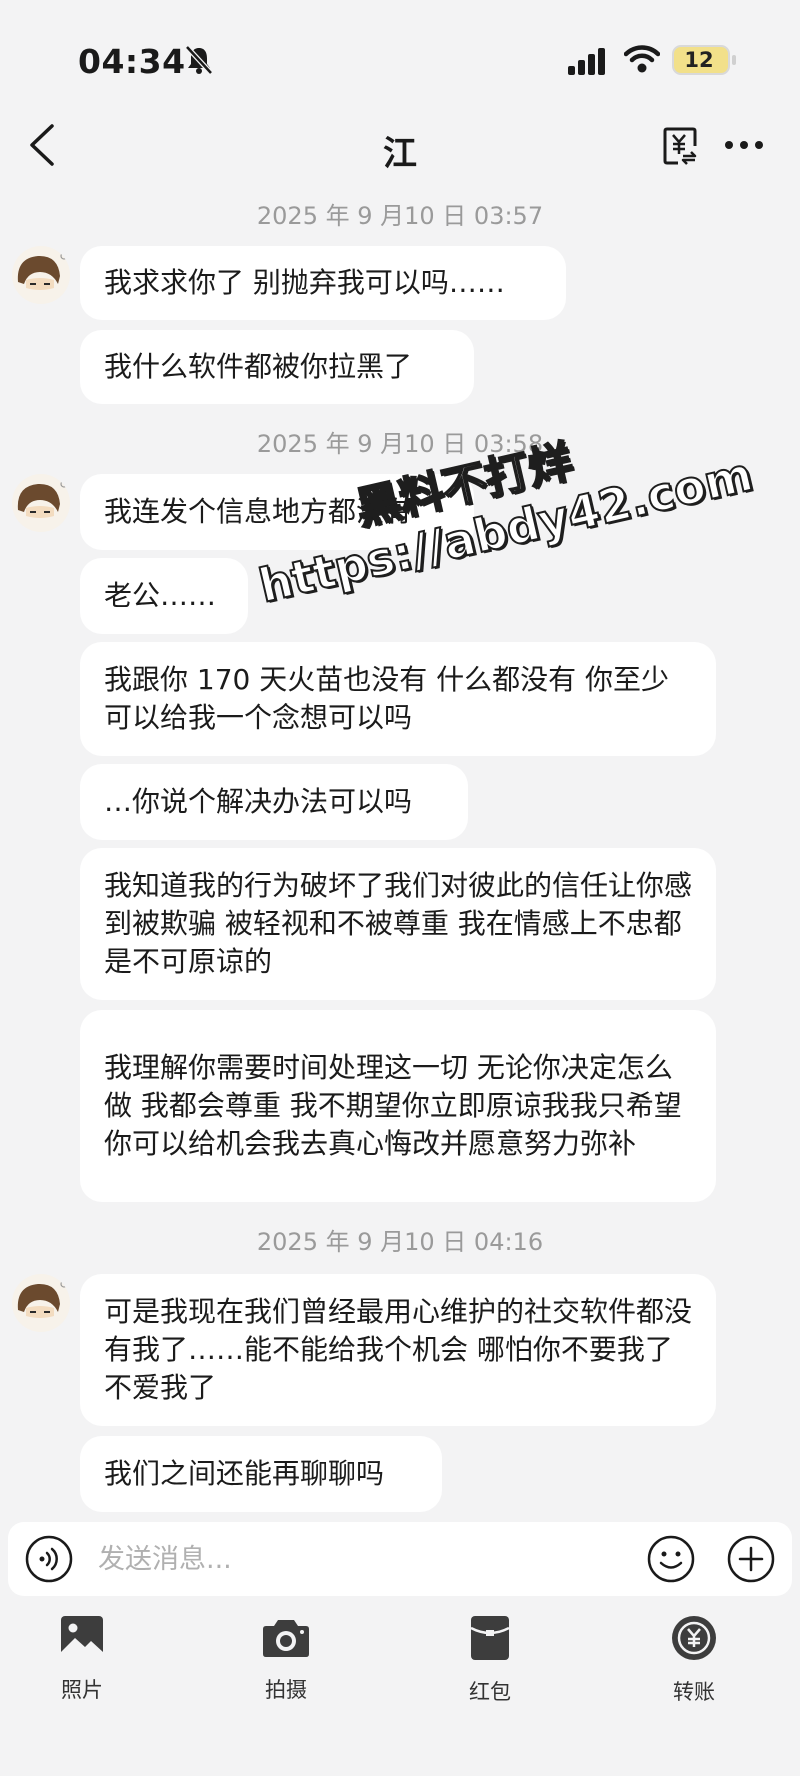  What do you see at coordinates (82, 1664) in the screenshot?
I see `photo-button: 照片` at bounding box center [82, 1664].